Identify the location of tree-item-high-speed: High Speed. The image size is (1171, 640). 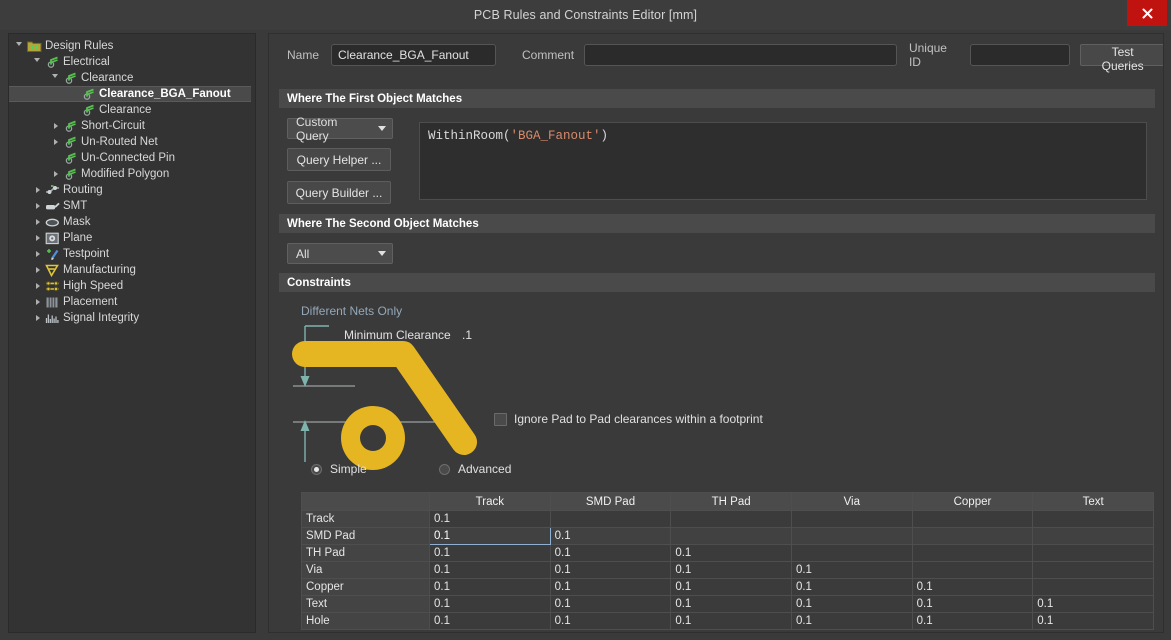
(132, 286).